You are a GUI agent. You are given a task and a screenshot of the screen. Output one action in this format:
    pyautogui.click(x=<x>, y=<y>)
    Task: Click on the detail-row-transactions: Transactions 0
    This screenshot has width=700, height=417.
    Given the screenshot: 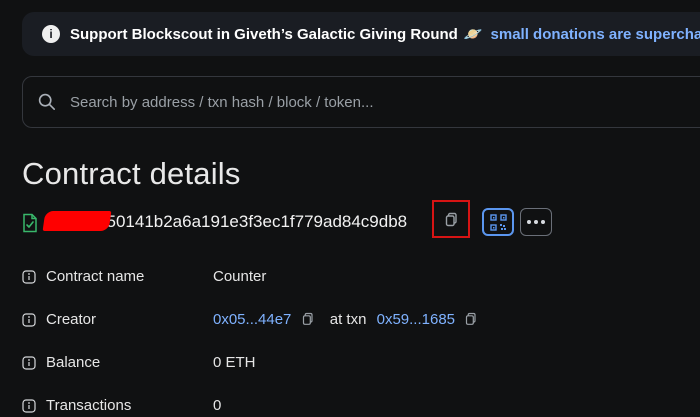 What is the action you would take?
    pyautogui.click(x=361, y=404)
    